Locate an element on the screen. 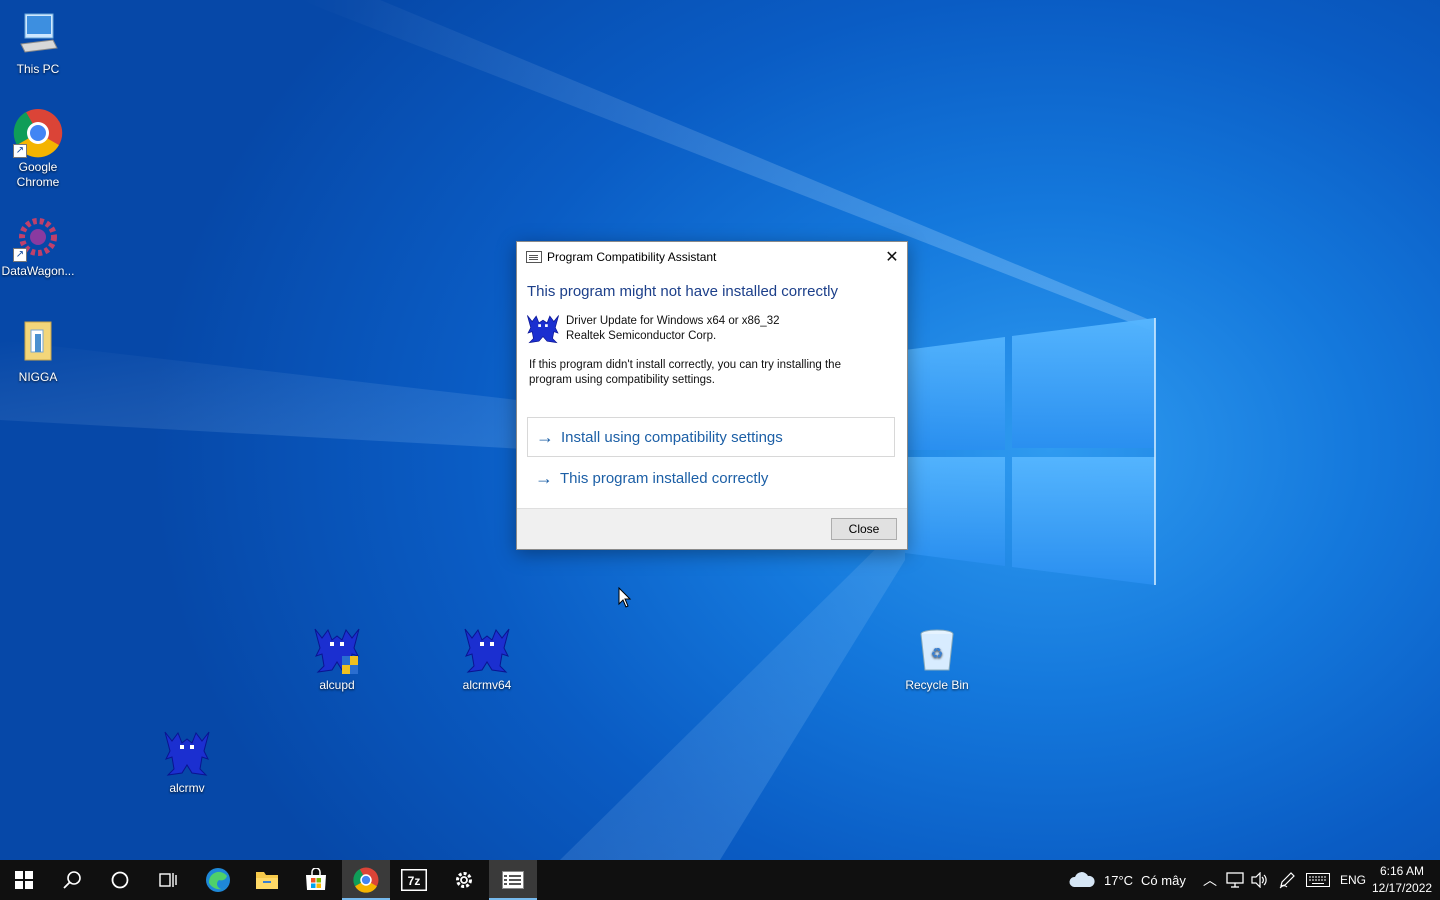  language-label: ENG is located at coordinates (1353, 880).